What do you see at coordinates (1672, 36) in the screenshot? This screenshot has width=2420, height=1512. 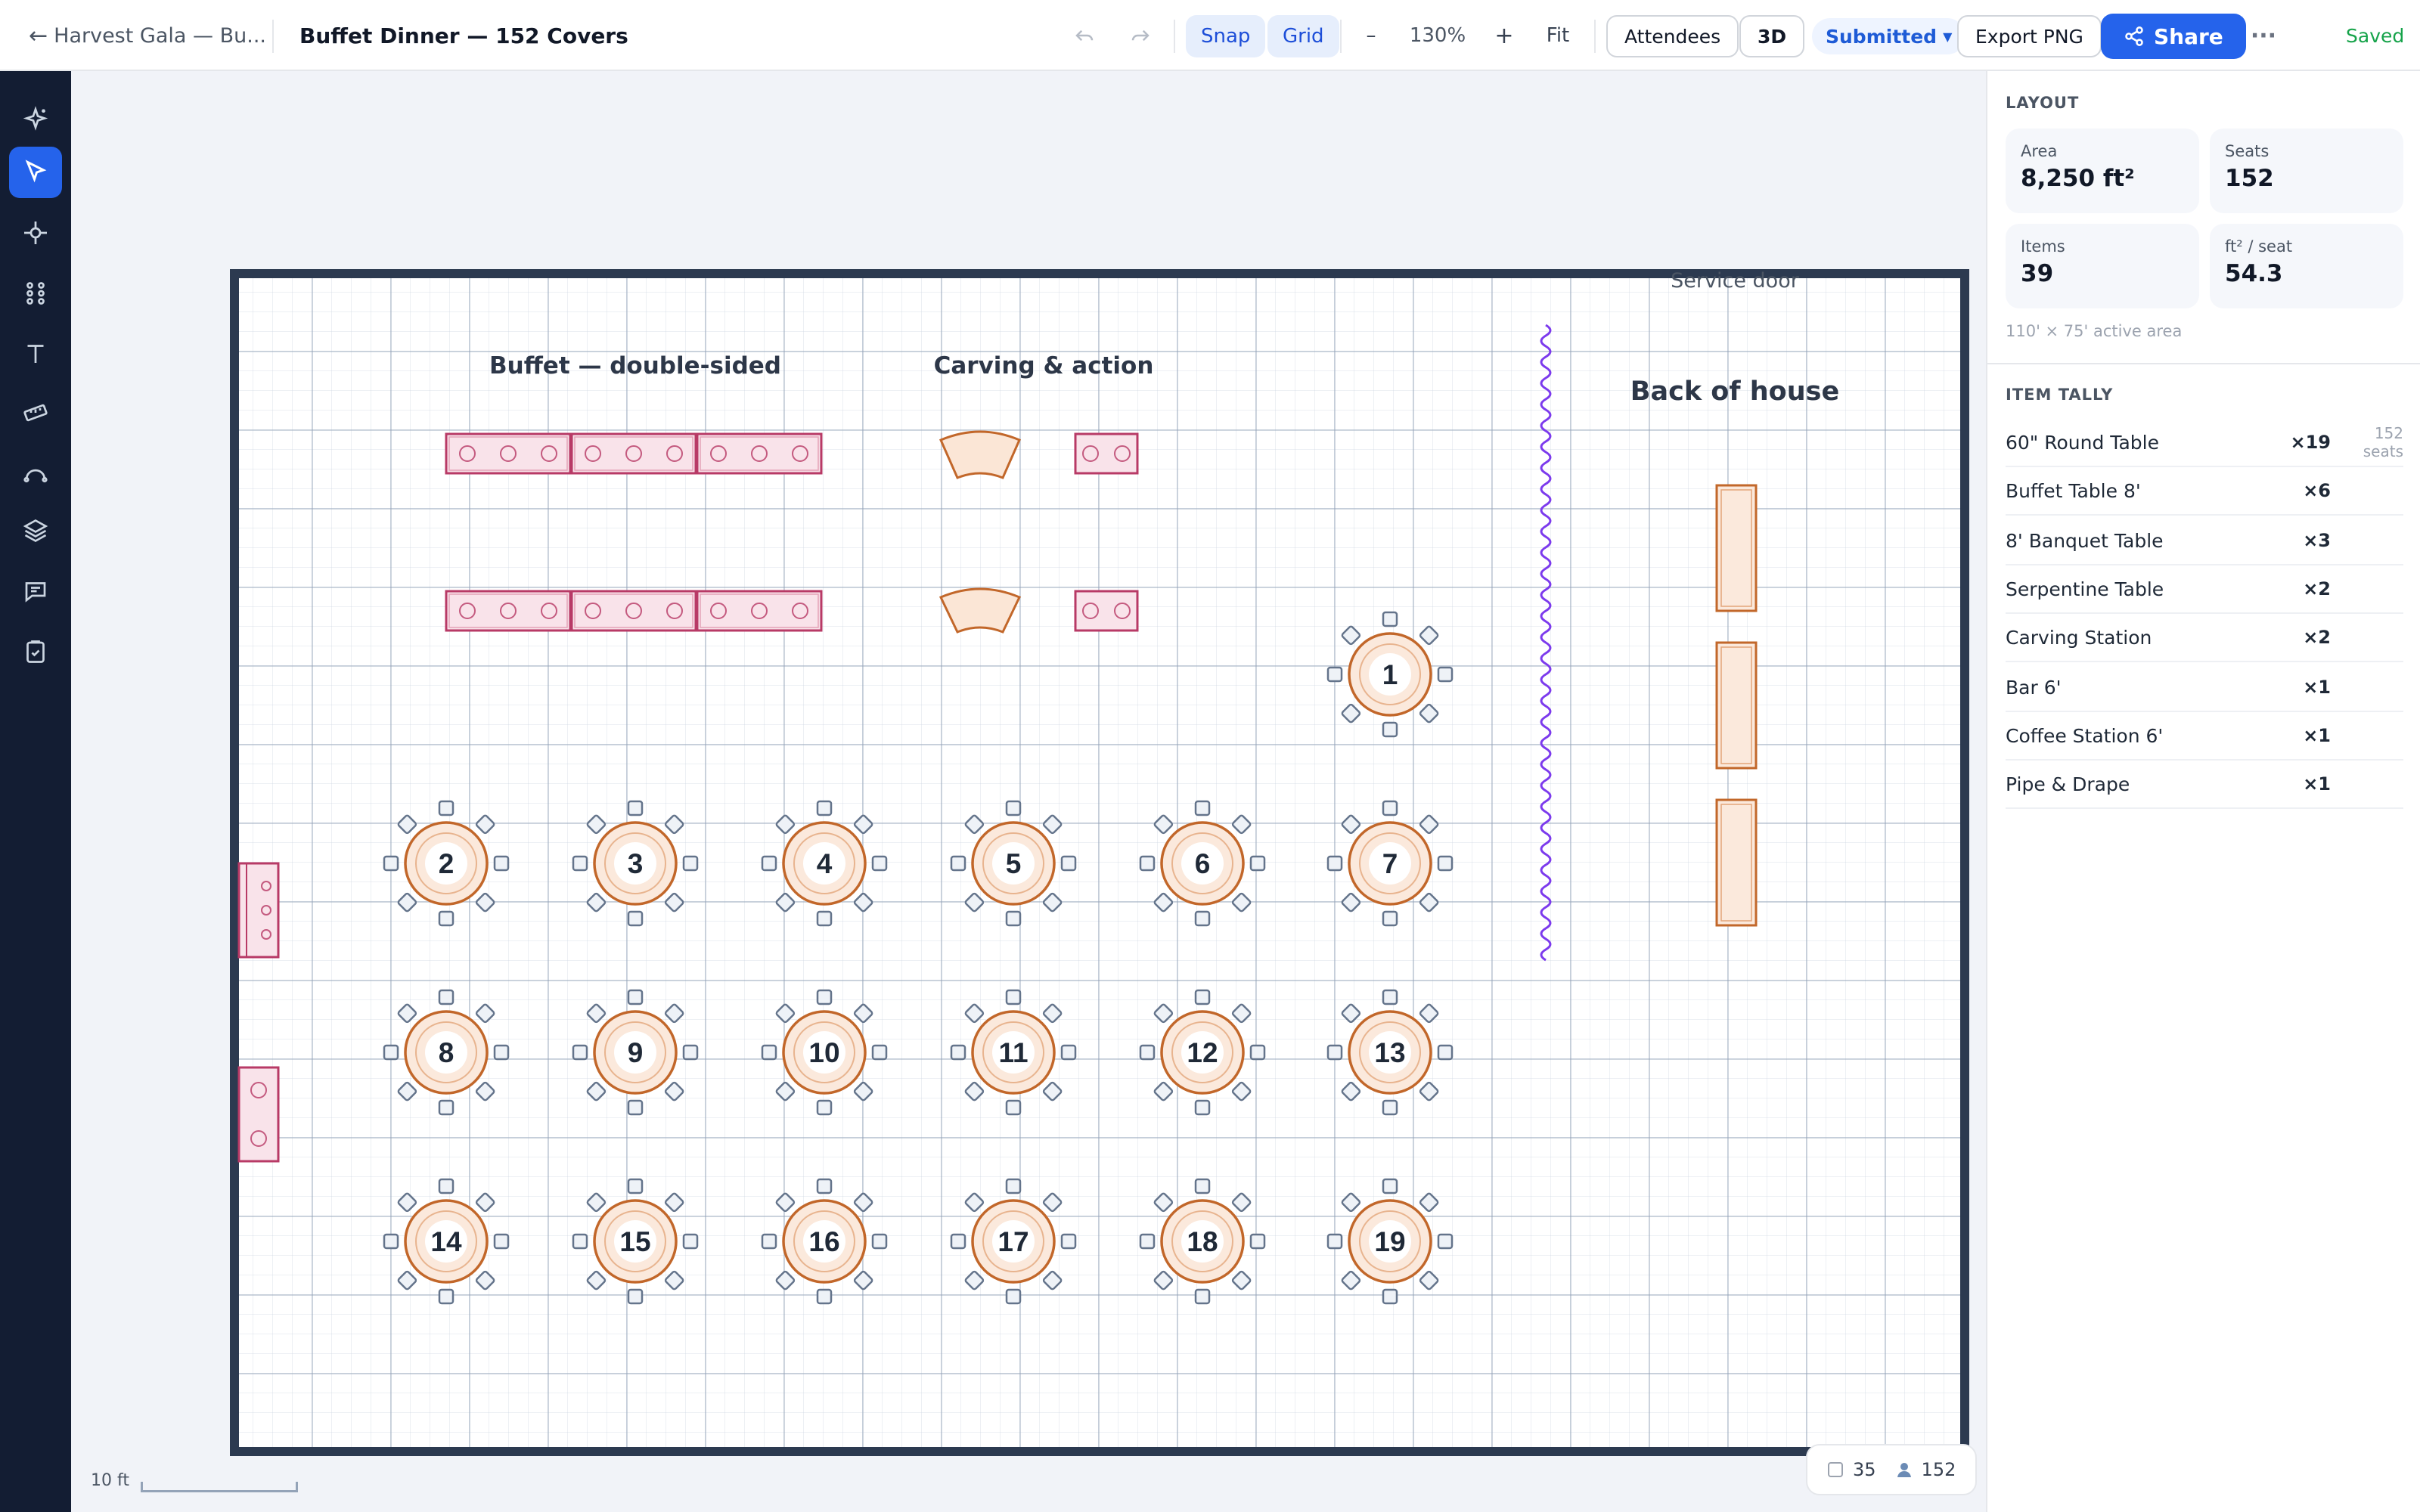 I see `attendees-button: Attendees` at bounding box center [1672, 36].